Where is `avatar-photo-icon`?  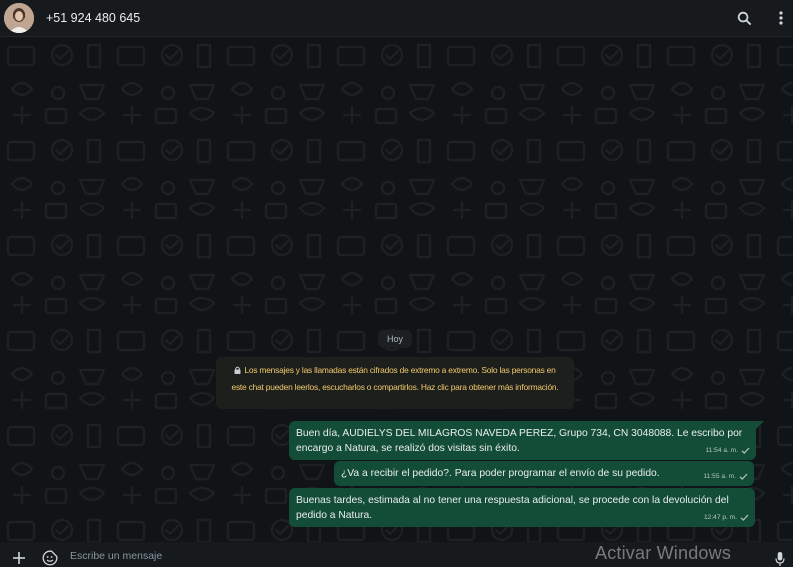 avatar-photo-icon is located at coordinates (19, 18).